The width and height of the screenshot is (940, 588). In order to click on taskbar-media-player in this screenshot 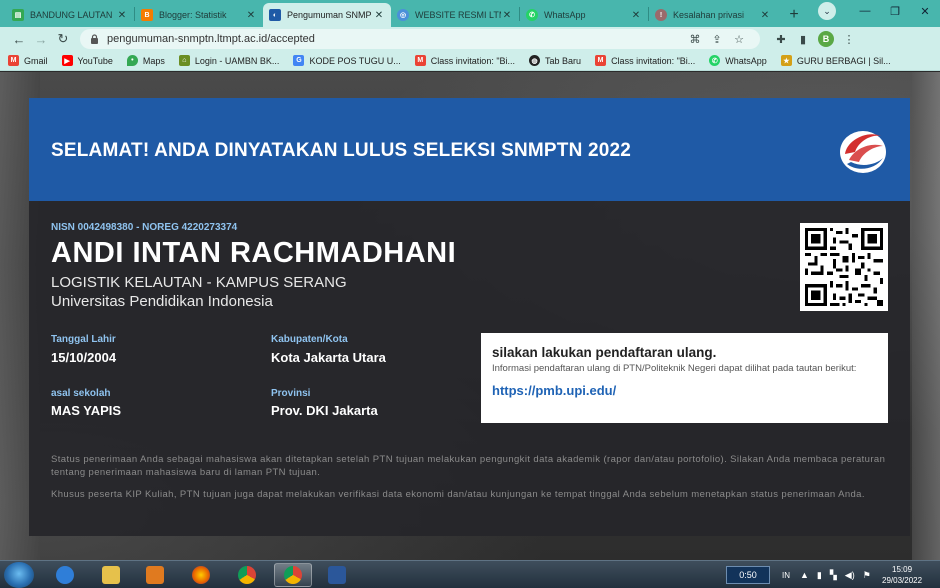, I will do `click(155, 575)`.